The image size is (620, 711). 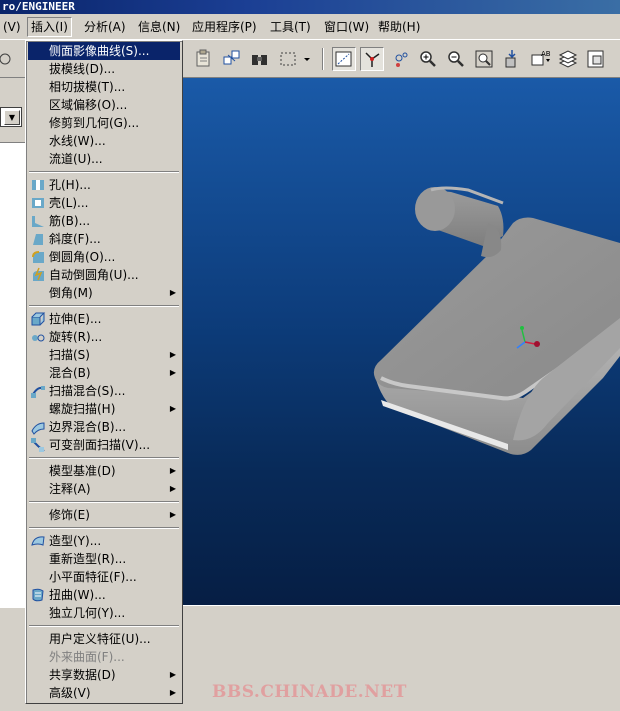 I want to click on variable-section-sweep-icon, so click(x=38, y=445).